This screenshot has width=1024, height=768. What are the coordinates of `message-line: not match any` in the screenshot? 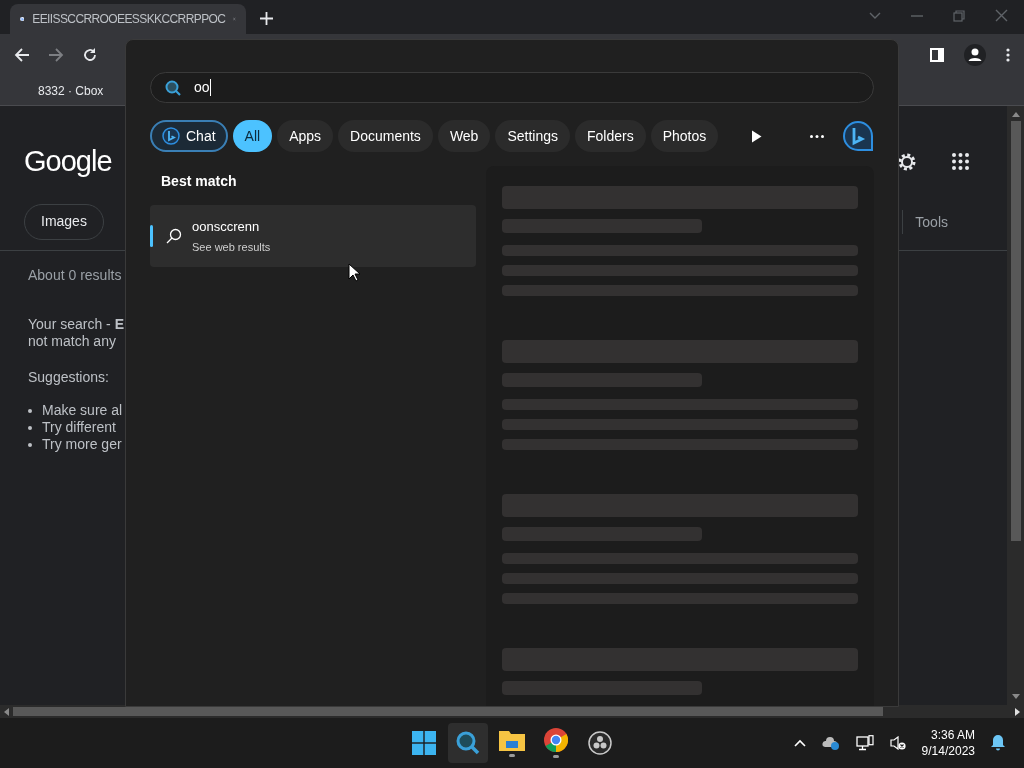 It's located at (72, 341).